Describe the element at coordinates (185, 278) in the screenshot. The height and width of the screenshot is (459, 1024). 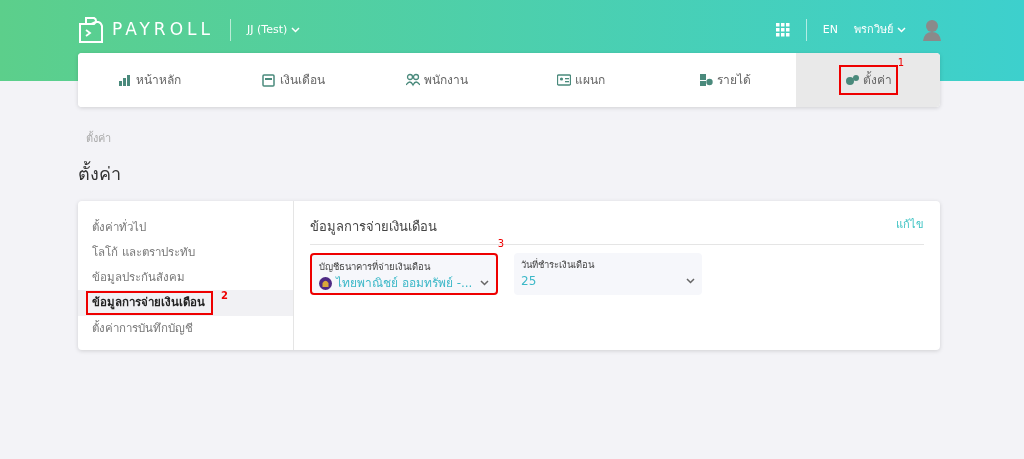
I see `sidebar-item: ข้อมูลประกันสังคม` at that location.